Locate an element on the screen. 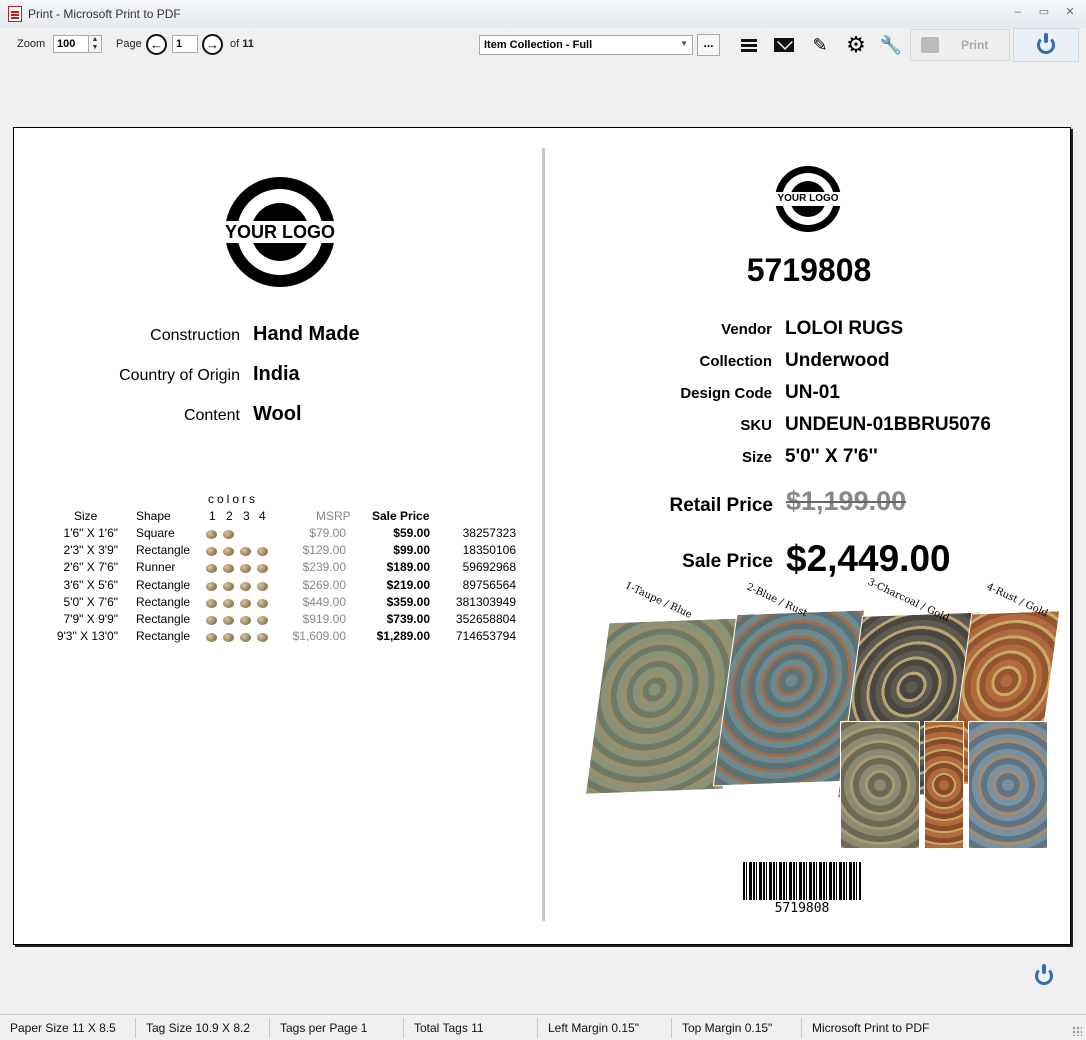  retail-price-label: Retail Price is located at coordinates (721, 505).